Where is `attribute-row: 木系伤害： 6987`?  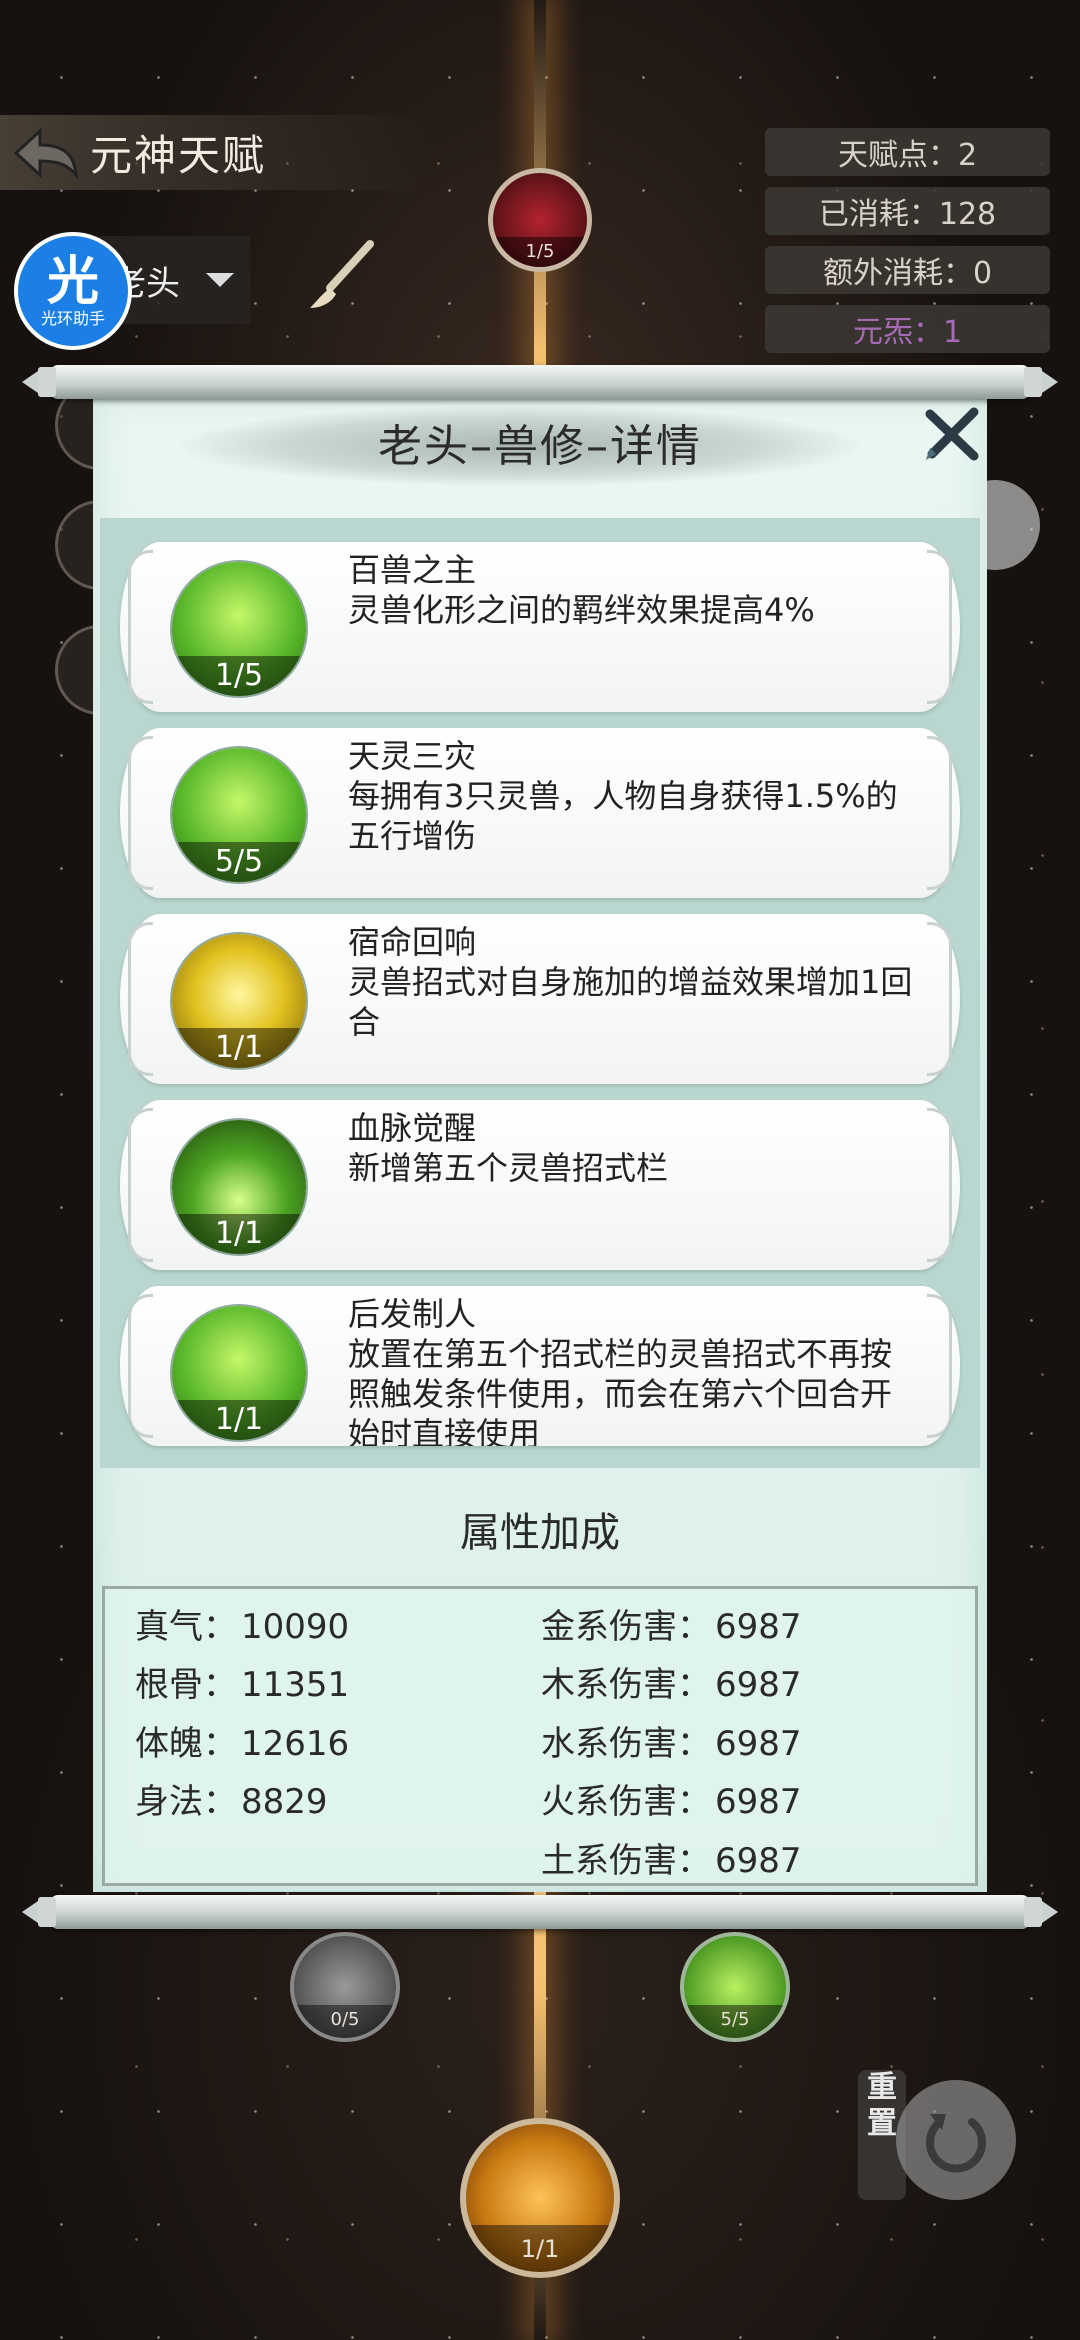 attribute-row: 木系伤害： 6987 is located at coordinates (671, 1685).